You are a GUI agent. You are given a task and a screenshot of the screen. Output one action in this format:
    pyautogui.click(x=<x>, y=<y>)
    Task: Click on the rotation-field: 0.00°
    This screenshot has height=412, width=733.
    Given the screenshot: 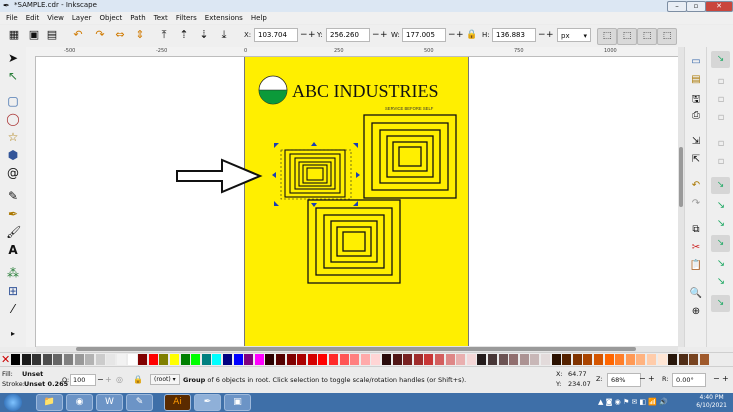 What is the action you would take?
    pyautogui.click(x=689, y=380)
    